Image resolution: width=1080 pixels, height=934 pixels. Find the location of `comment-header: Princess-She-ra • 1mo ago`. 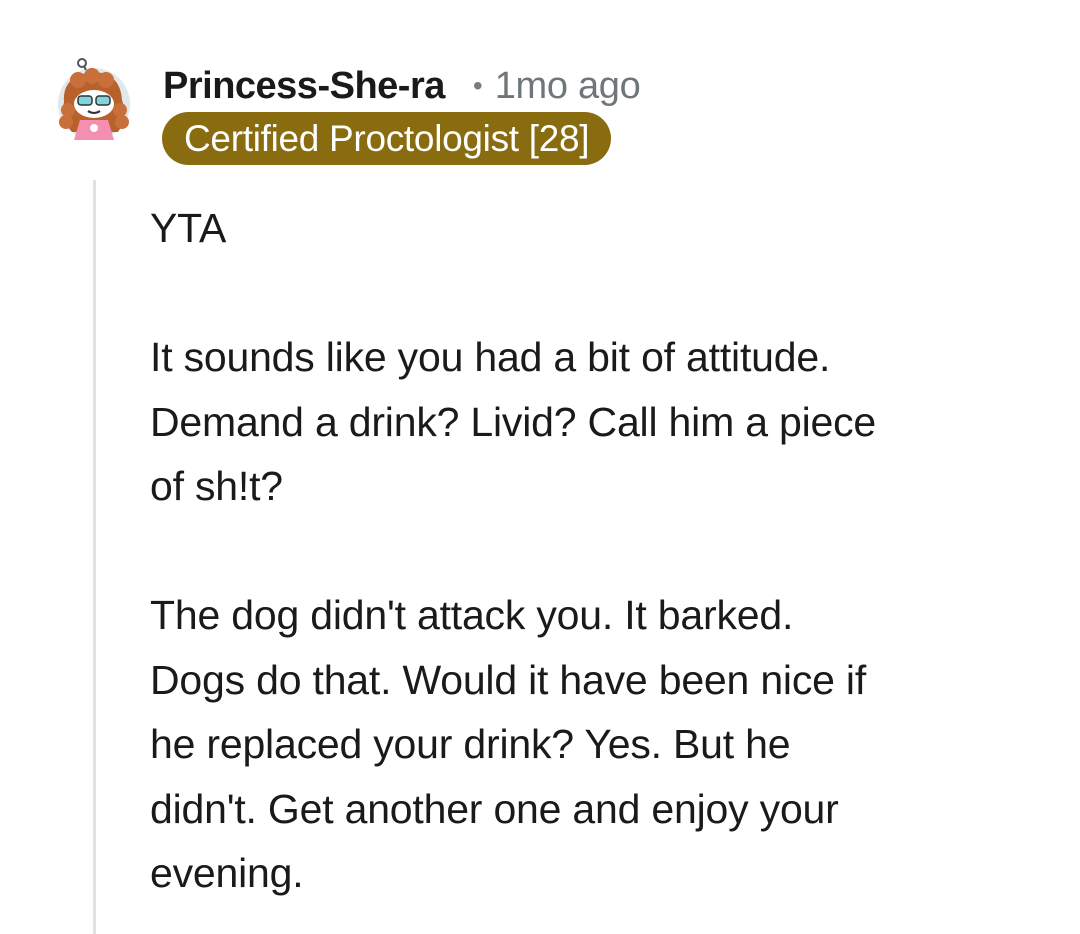

comment-header: Princess-She-ra • 1mo ago is located at coordinates (402, 86).